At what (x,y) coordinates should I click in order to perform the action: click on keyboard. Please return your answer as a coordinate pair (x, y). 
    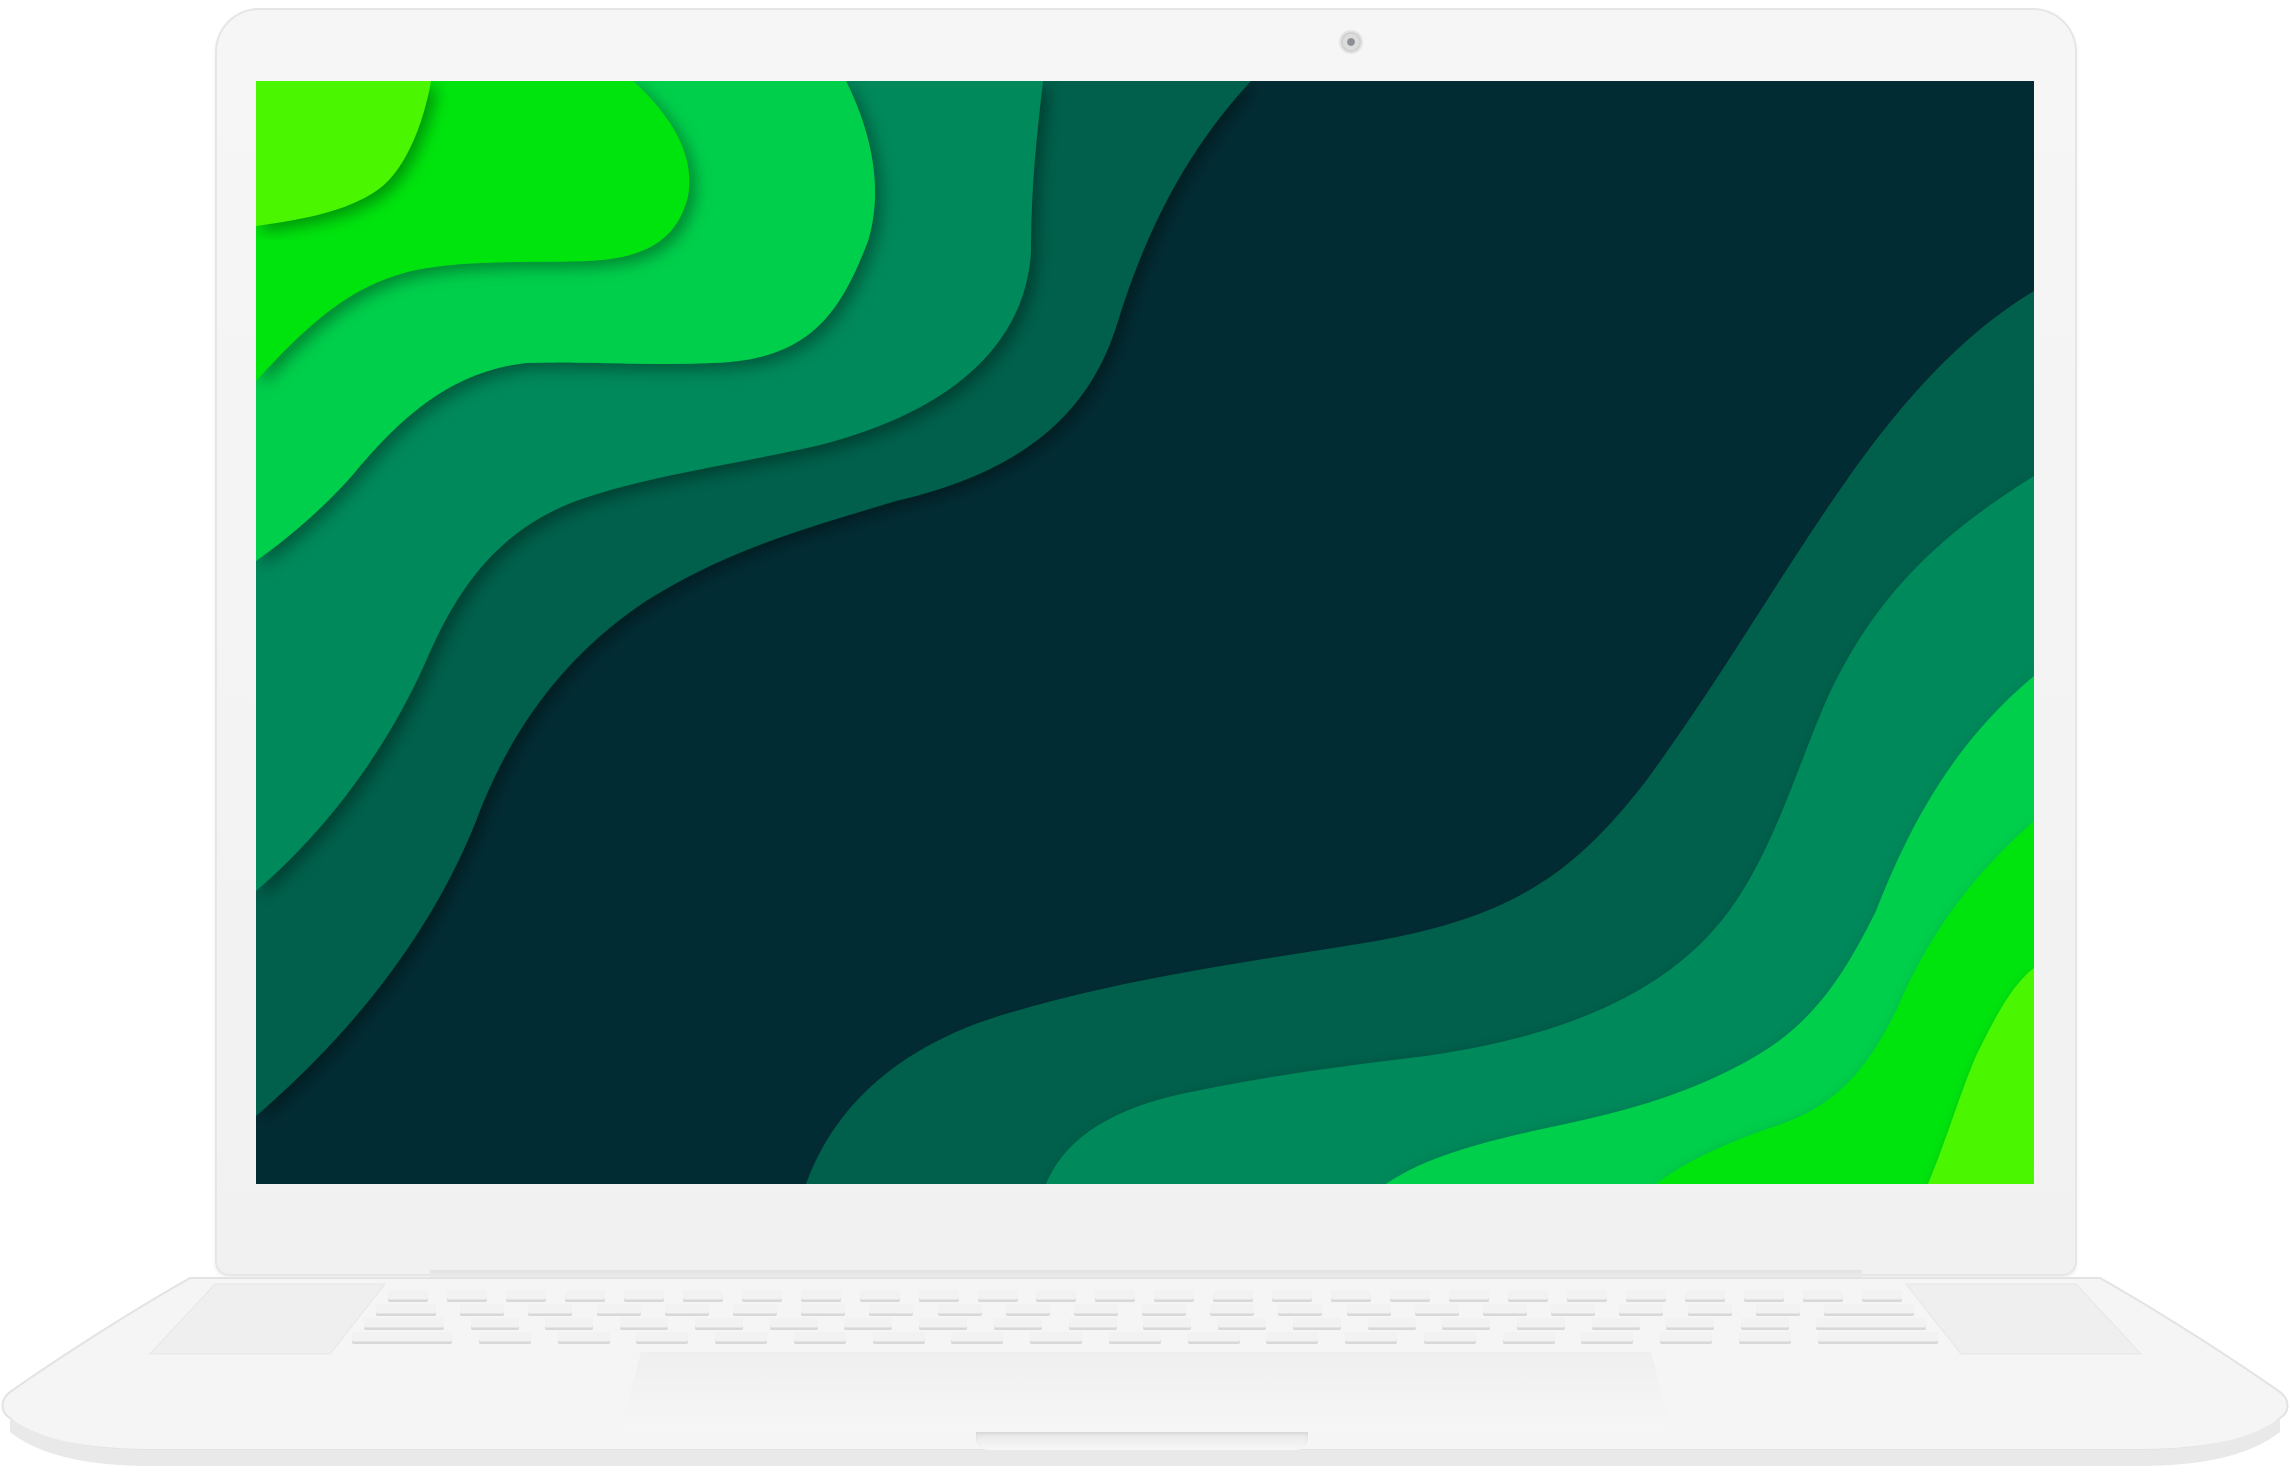
    Looking at the image, I should click on (1145, 1320).